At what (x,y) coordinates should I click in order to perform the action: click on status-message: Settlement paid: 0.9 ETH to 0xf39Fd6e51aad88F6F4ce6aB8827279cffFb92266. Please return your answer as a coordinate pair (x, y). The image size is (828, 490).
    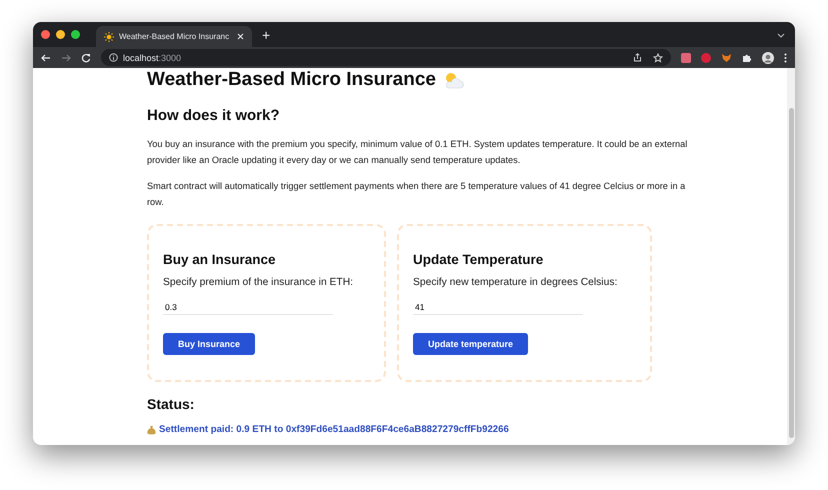
    Looking at the image, I should click on (334, 429).